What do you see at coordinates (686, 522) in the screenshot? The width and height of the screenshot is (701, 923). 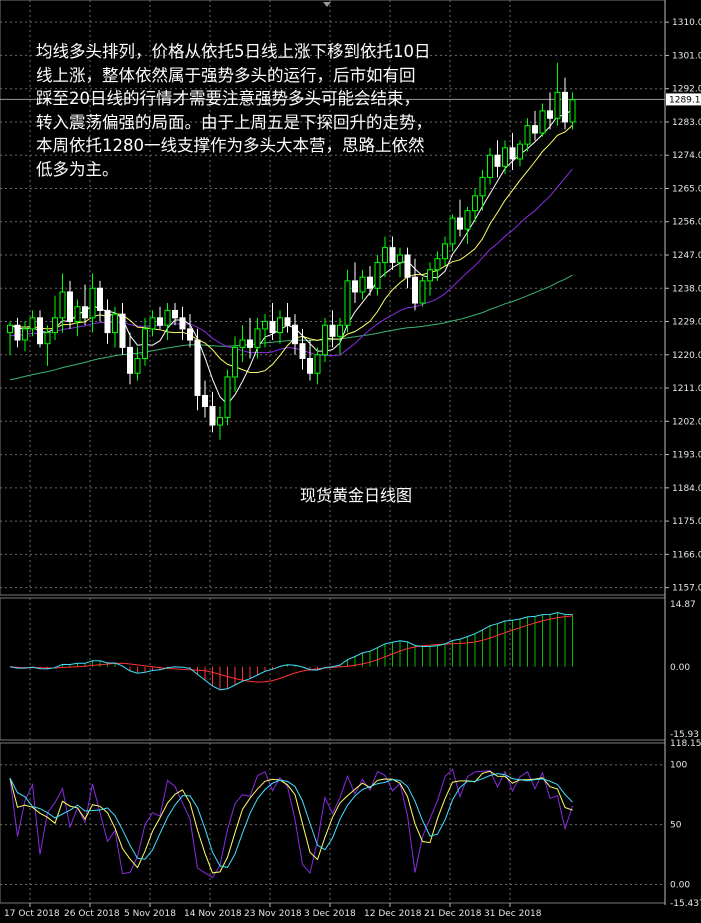 I see `price-tick-label: 1175.0` at bounding box center [686, 522].